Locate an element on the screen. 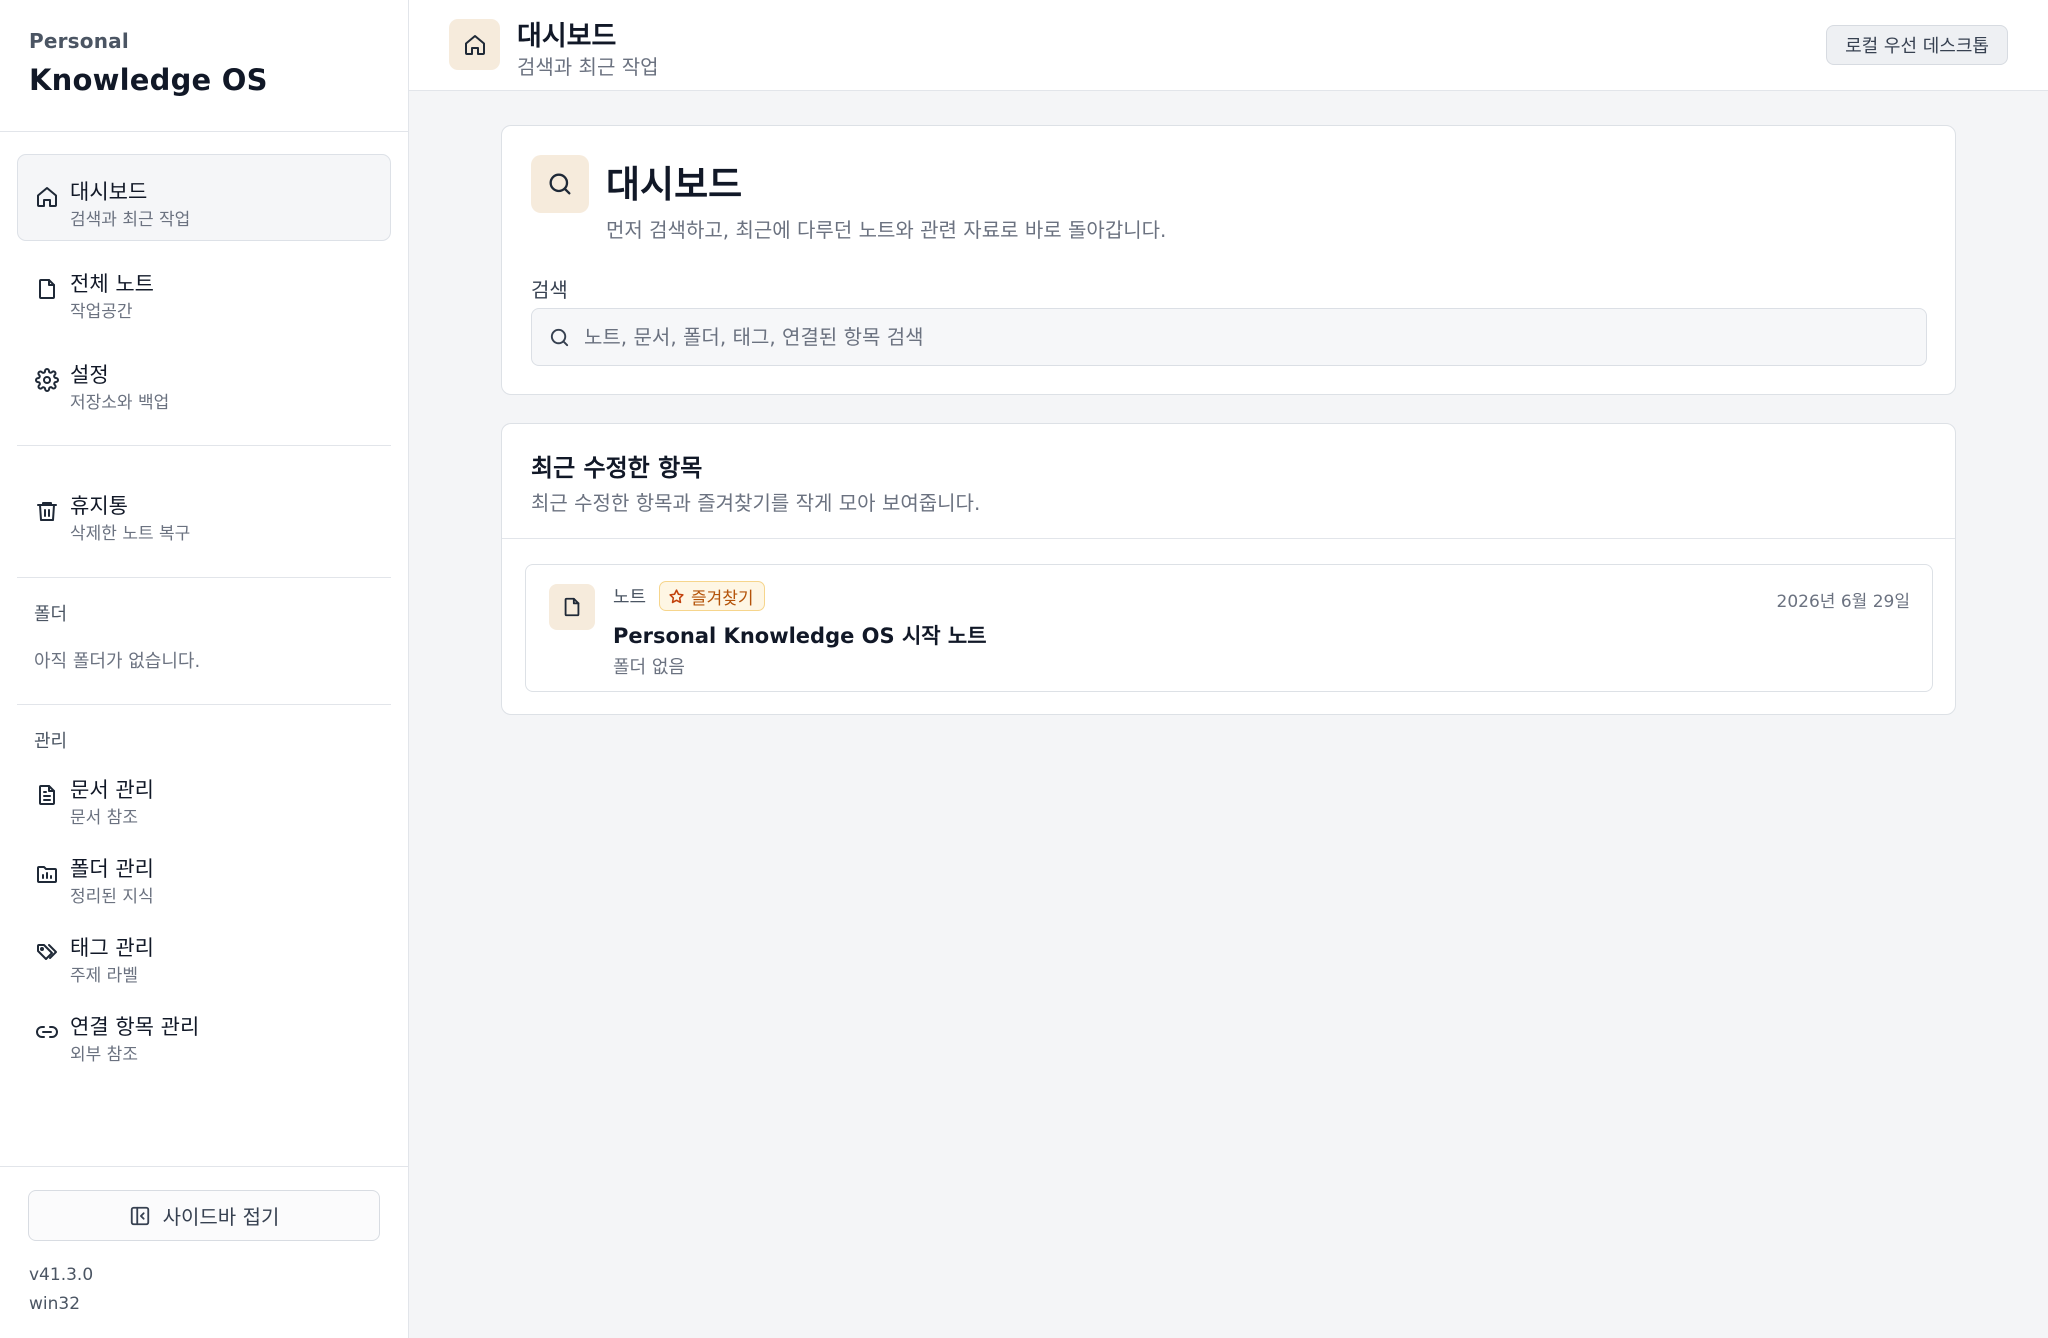 The image size is (2048, 1338). sidebar-item-documents: 문서 관리 문서 참조 is located at coordinates (204, 795).